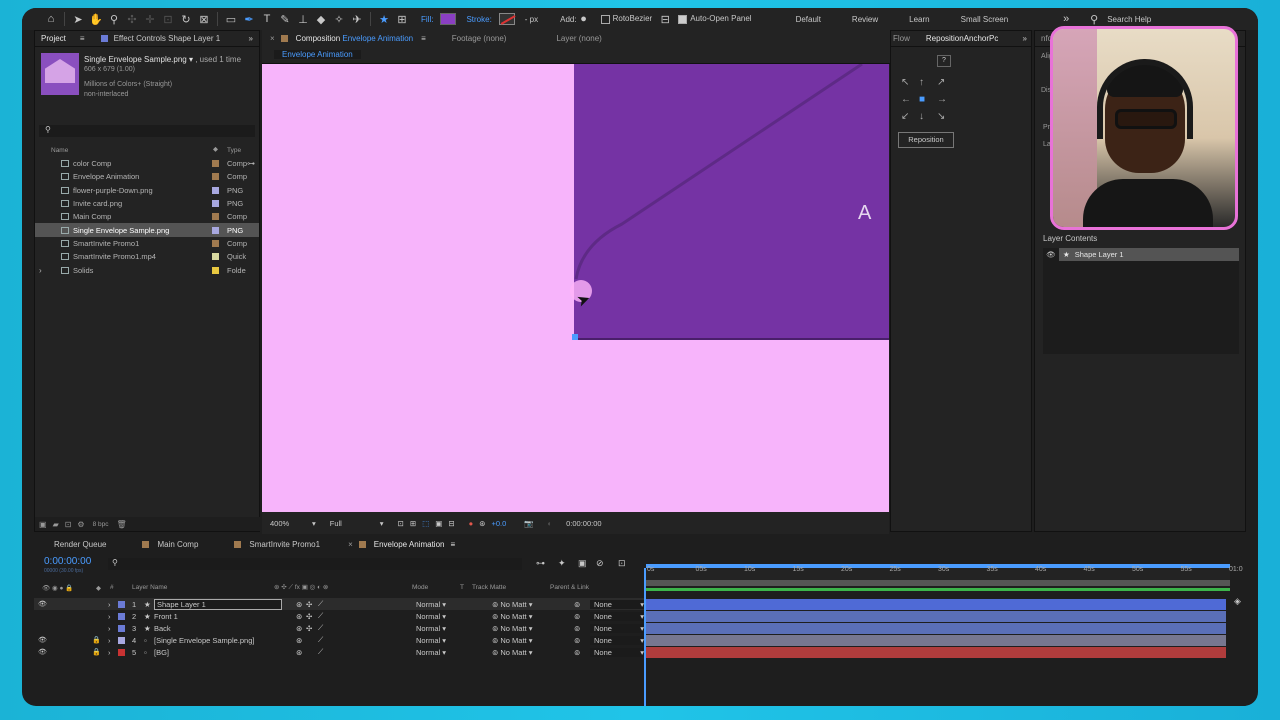 This screenshot has height=720, width=1280. What do you see at coordinates (926, 140) in the screenshot?
I see `reposition-button: Reposition` at bounding box center [926, 140].